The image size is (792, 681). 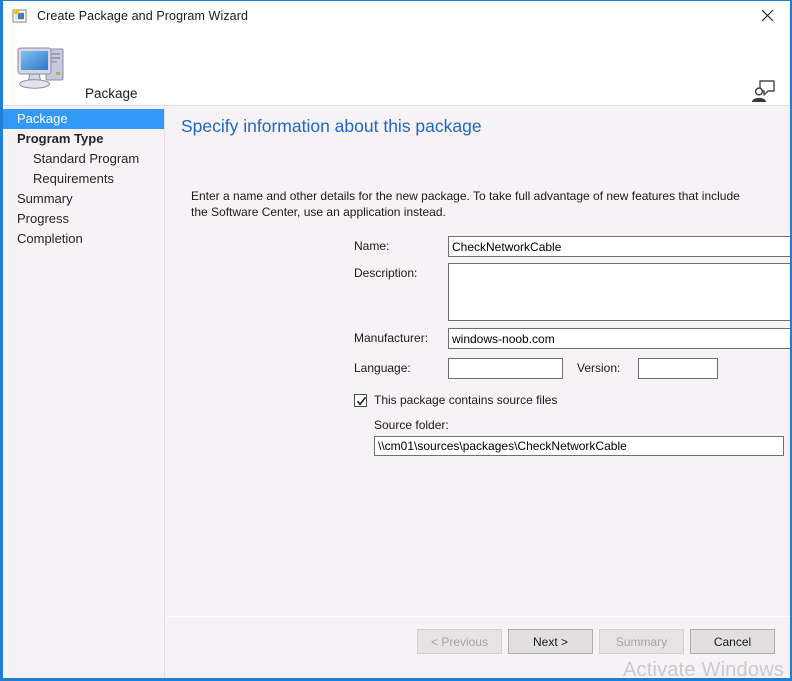 What do you see at coordinates (60, 138) in the screenshot?
I see `sidebar-item-label: Program Type` at bounding box center [60, 138].